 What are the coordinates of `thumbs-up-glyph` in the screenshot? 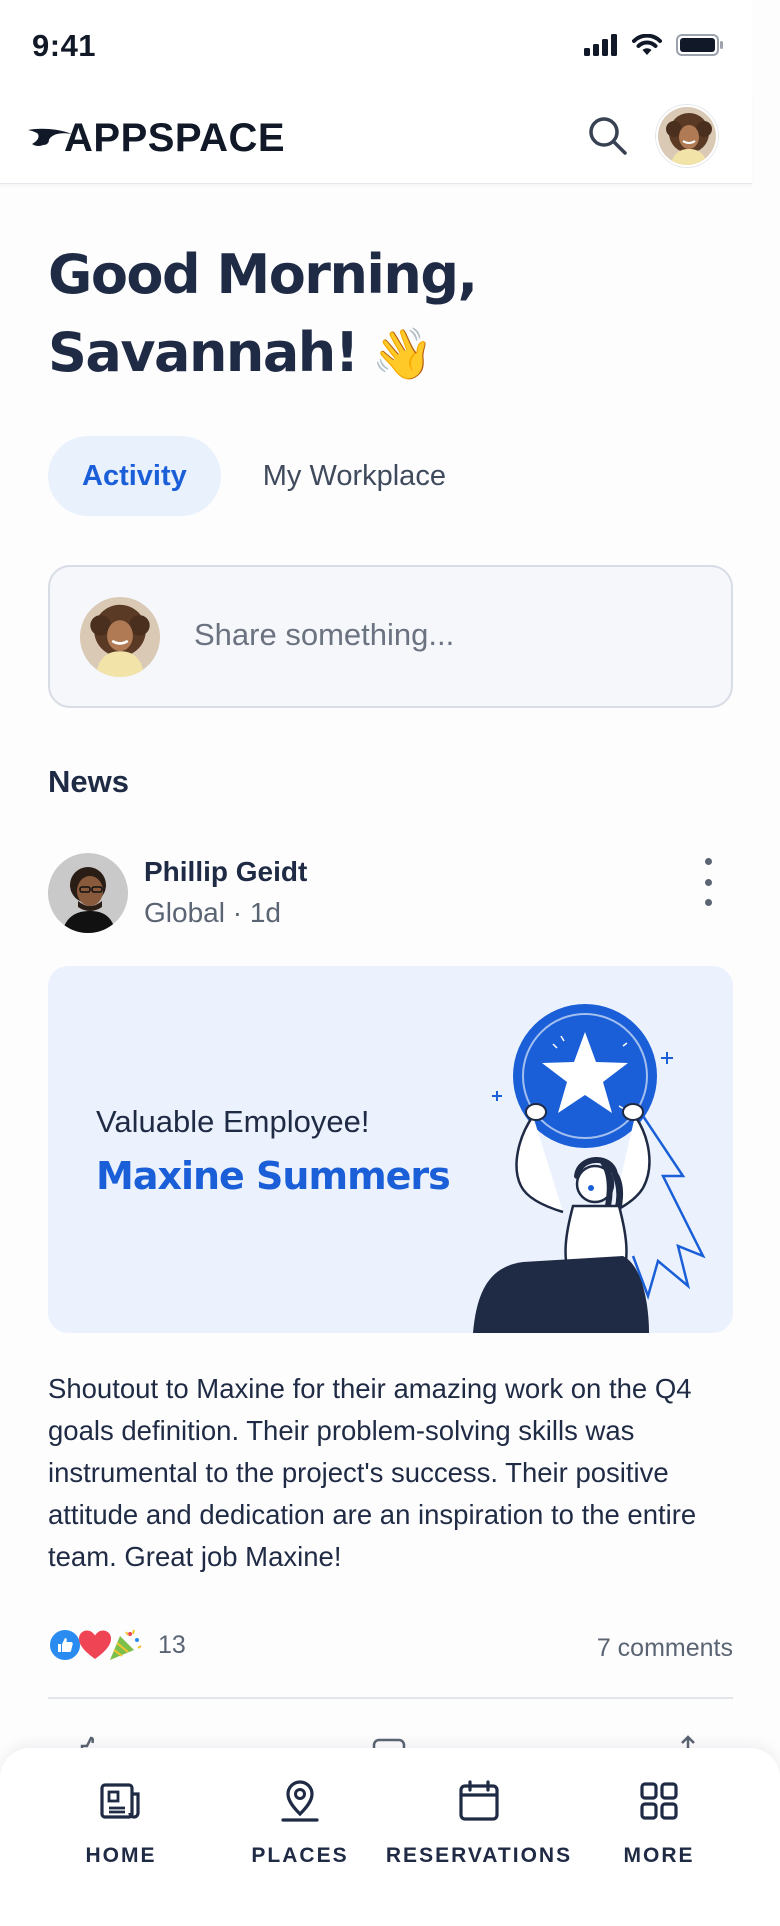 It's located at (65, 1645).